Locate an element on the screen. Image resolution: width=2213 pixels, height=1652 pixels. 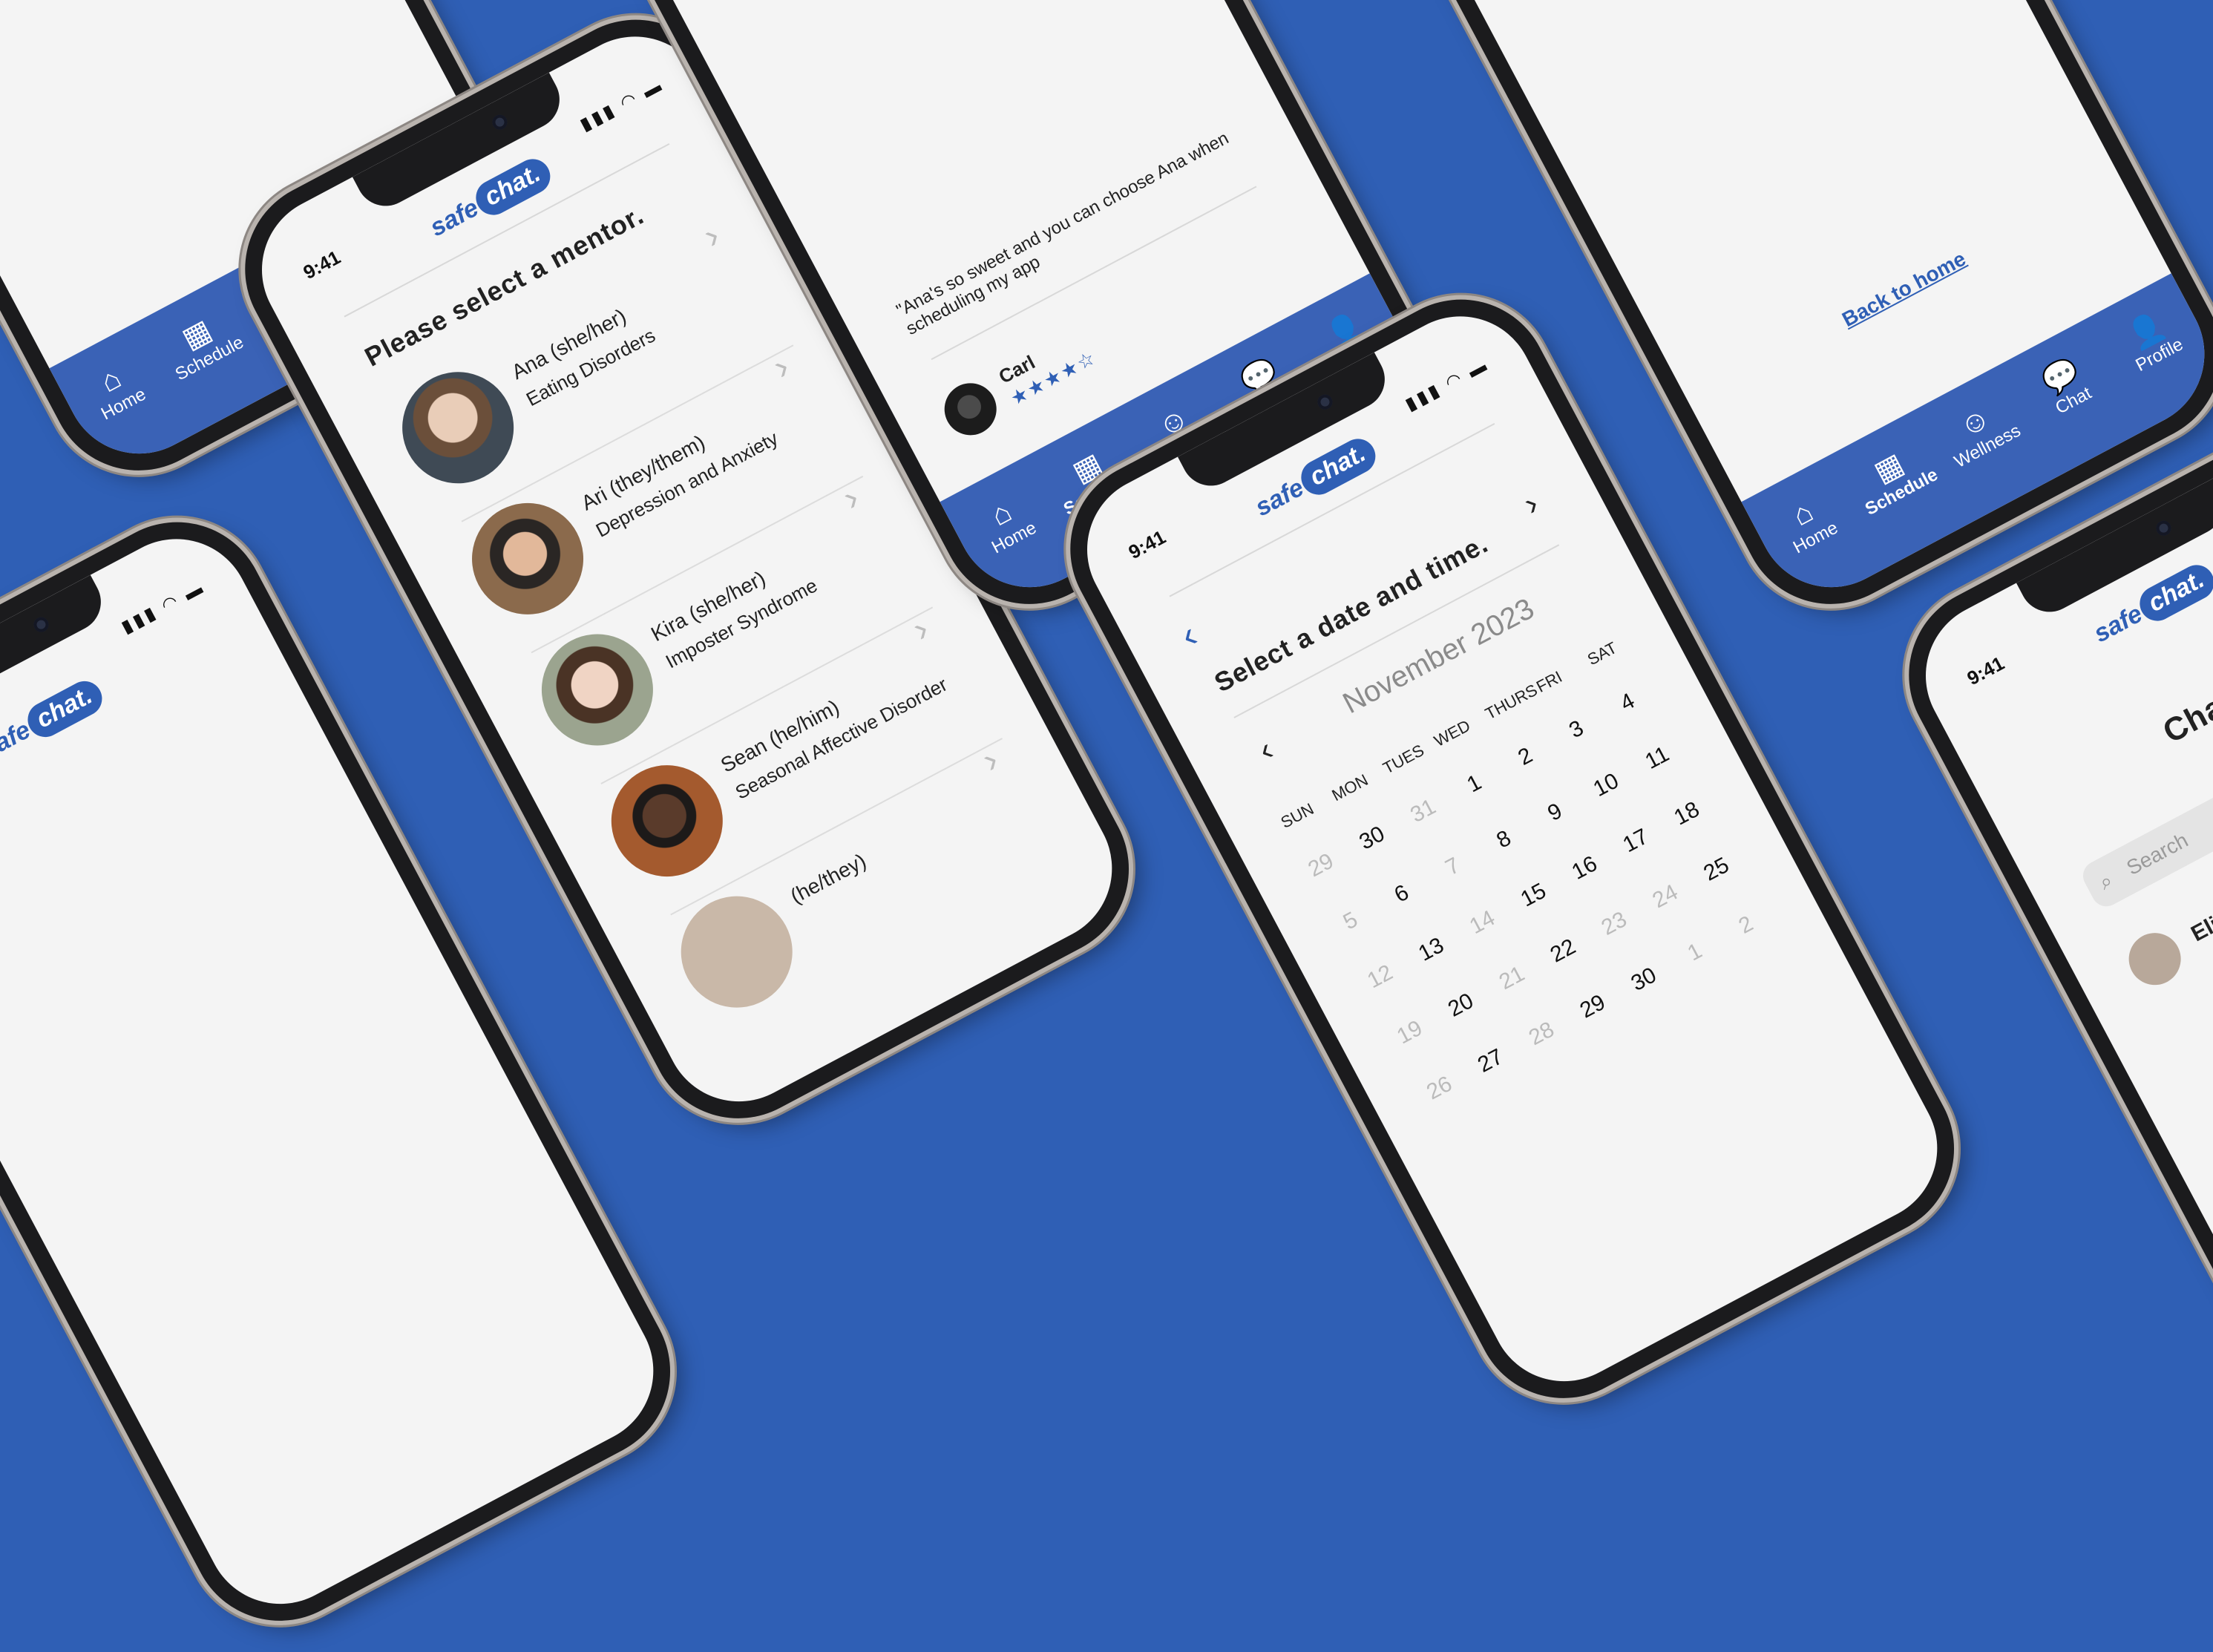
weekday-header: THURS is located at coordinates (1511, 702).